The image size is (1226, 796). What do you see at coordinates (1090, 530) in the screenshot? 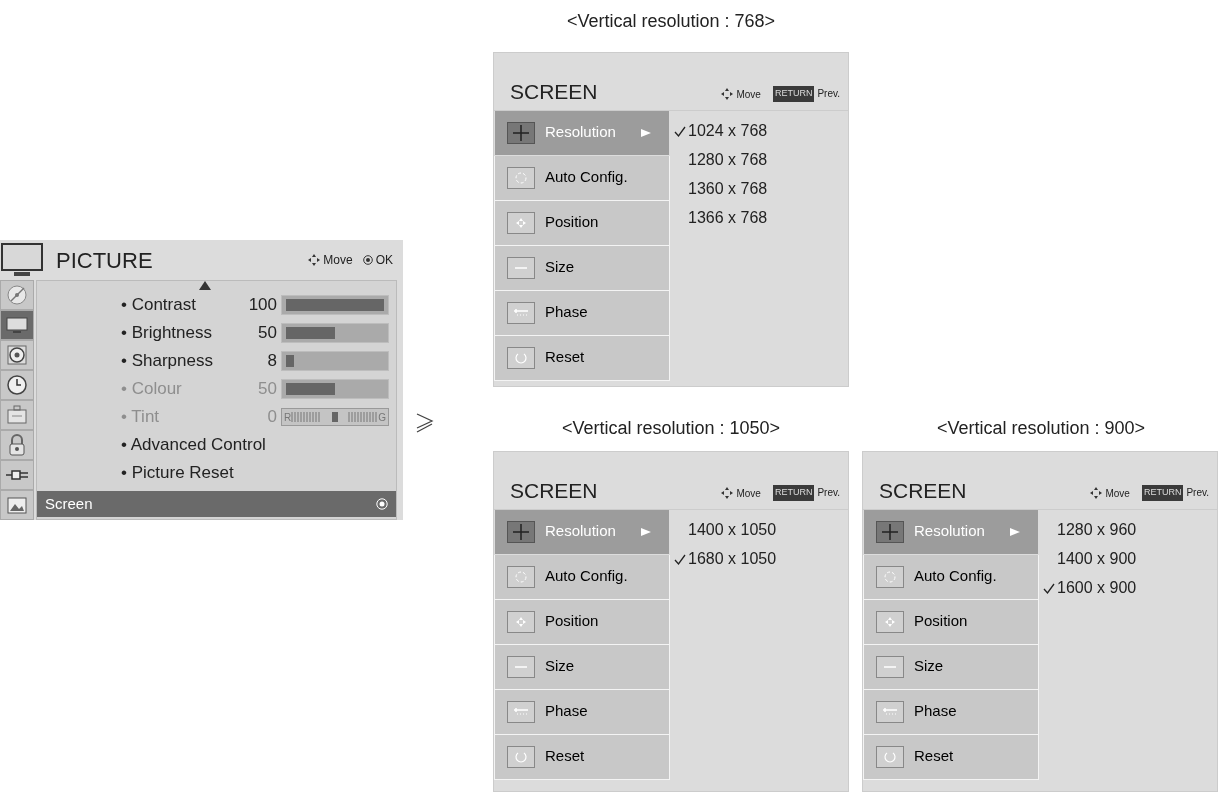
I see `resolution-option: 1280 x 960` at bounding box center [1090, 530].